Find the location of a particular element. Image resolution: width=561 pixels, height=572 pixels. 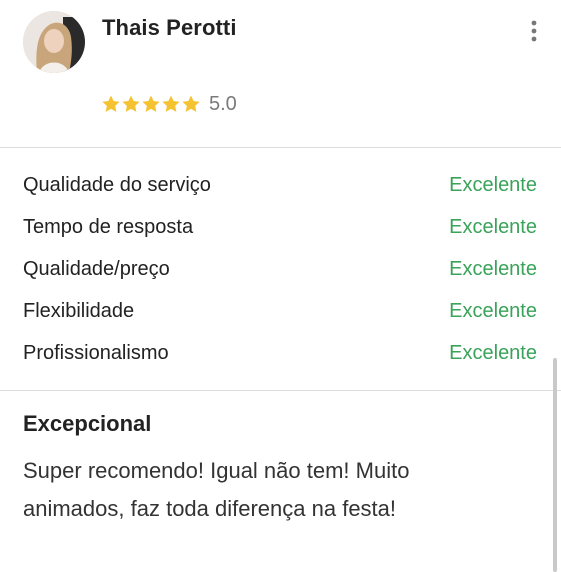

more-vertical-icon is located at coordinates (534, 31).